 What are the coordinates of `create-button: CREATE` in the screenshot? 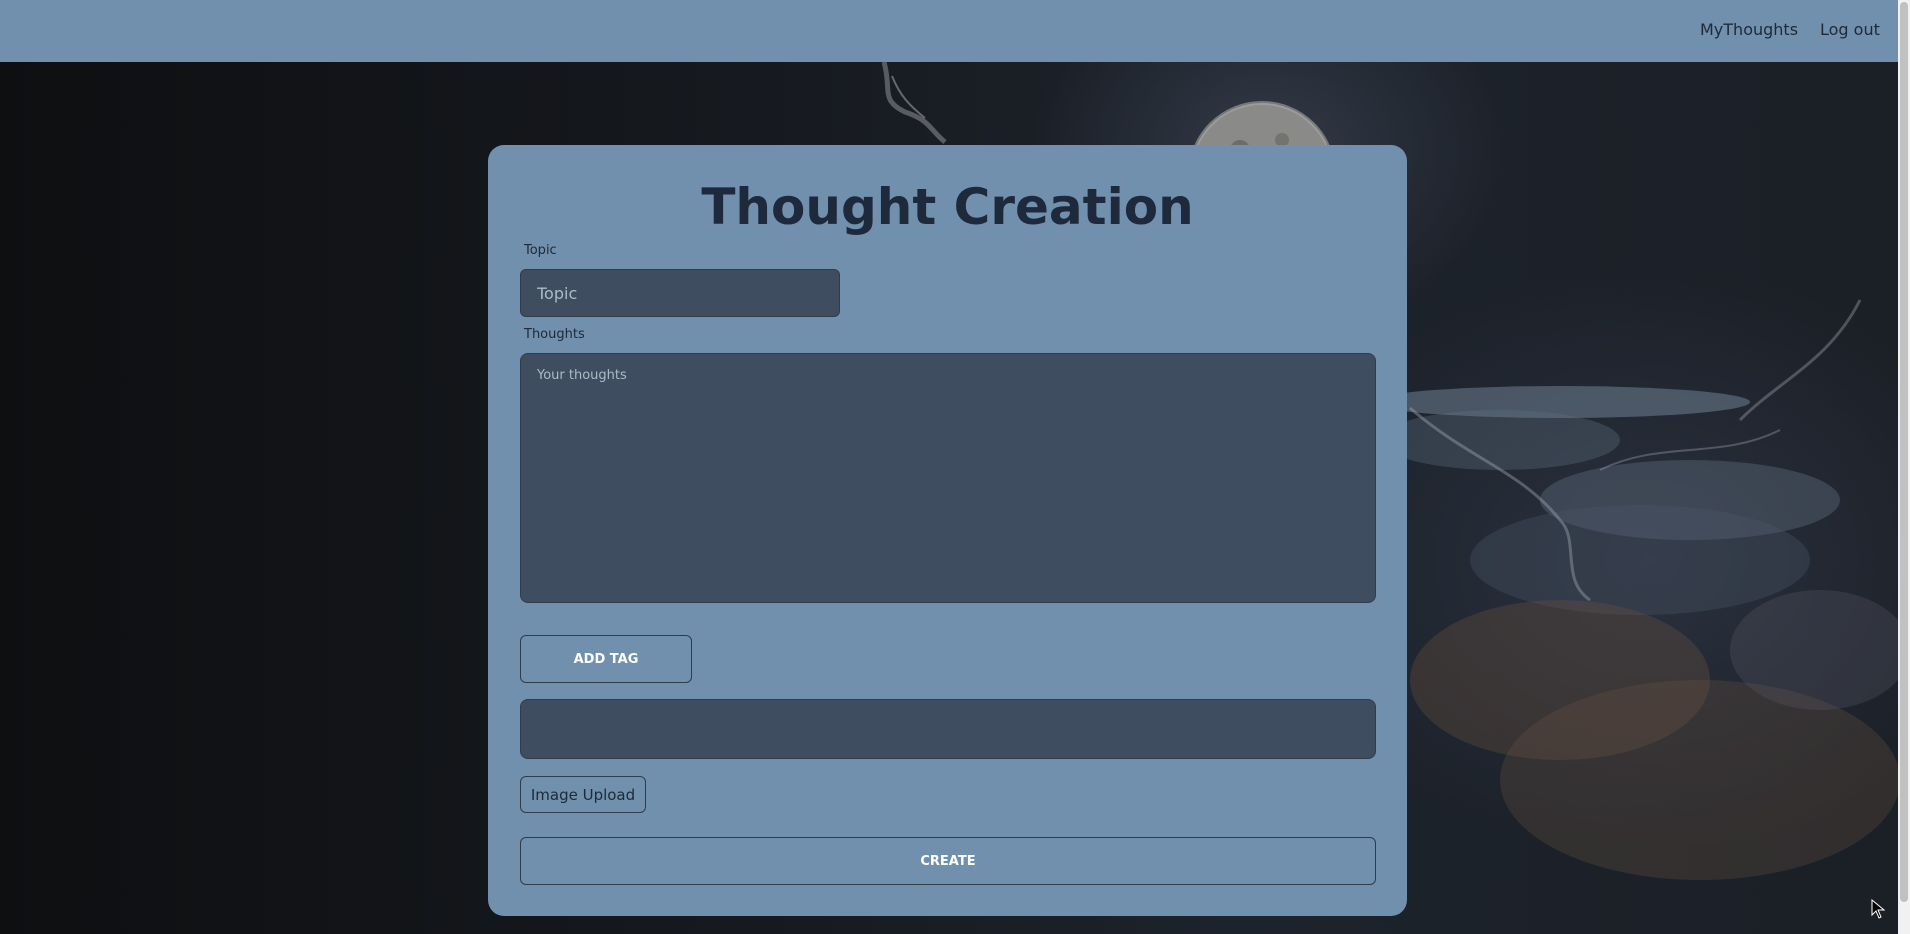 It's located at (948, 861).